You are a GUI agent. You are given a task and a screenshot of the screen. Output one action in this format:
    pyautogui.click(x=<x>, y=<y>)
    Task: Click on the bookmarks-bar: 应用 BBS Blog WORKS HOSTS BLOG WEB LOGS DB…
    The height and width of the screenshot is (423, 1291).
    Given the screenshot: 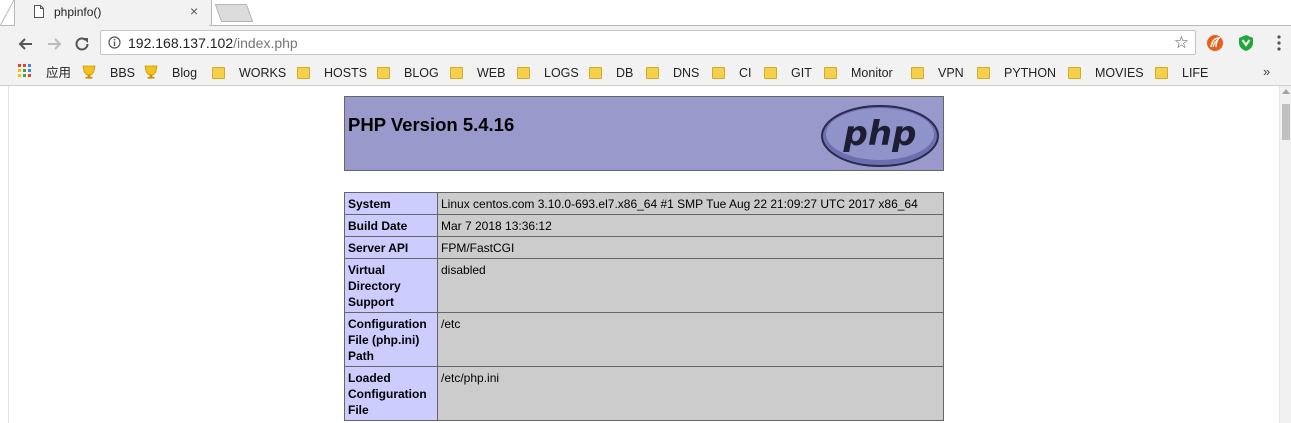 What is the action you would take?
    pyautogui.click(x=645, y=73)
    